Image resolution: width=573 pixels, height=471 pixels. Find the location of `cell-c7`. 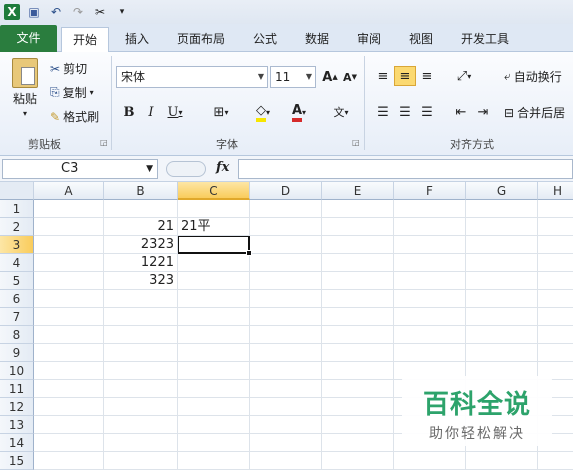

cell-c7 is located at coordinates (214, 317).